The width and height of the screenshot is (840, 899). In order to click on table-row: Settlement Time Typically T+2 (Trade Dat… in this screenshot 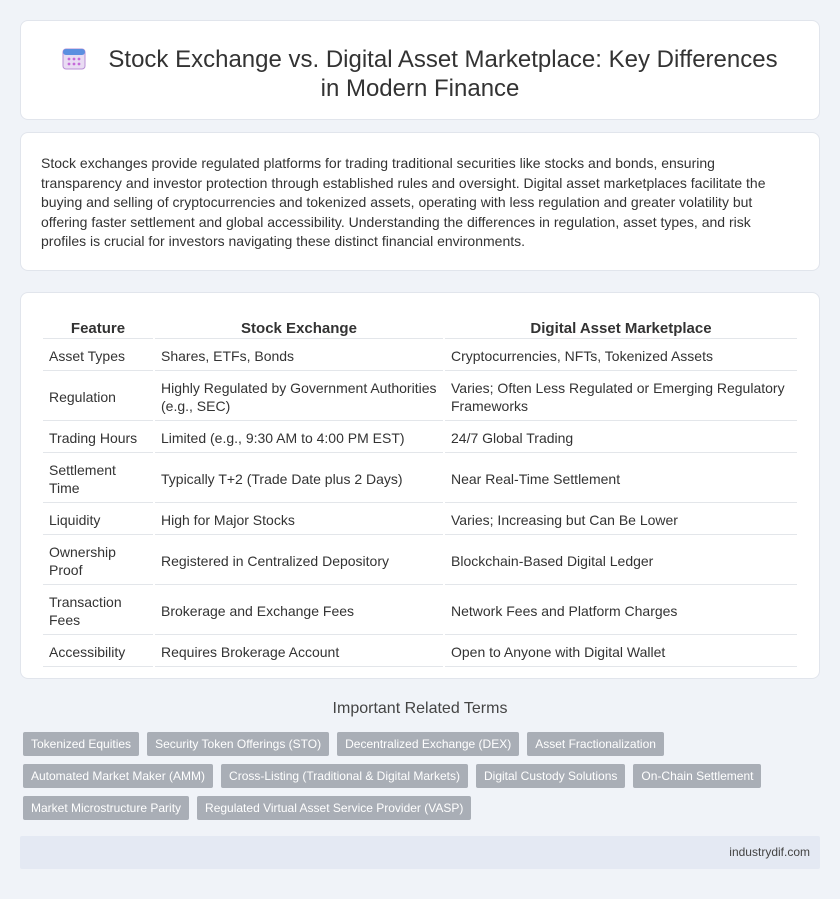, I will do `click(420, 479)`.